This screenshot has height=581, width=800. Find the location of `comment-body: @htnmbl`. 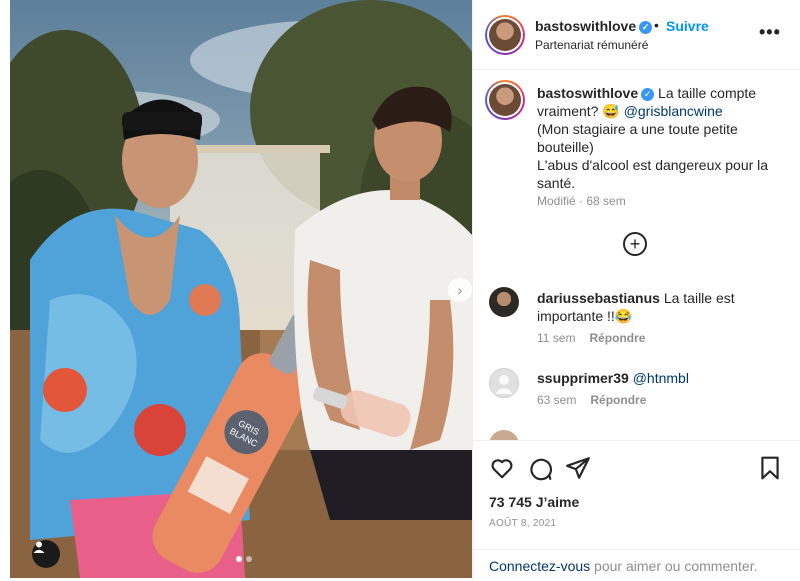

comment-body: @htnmbl is located at coordinates (661, 378).